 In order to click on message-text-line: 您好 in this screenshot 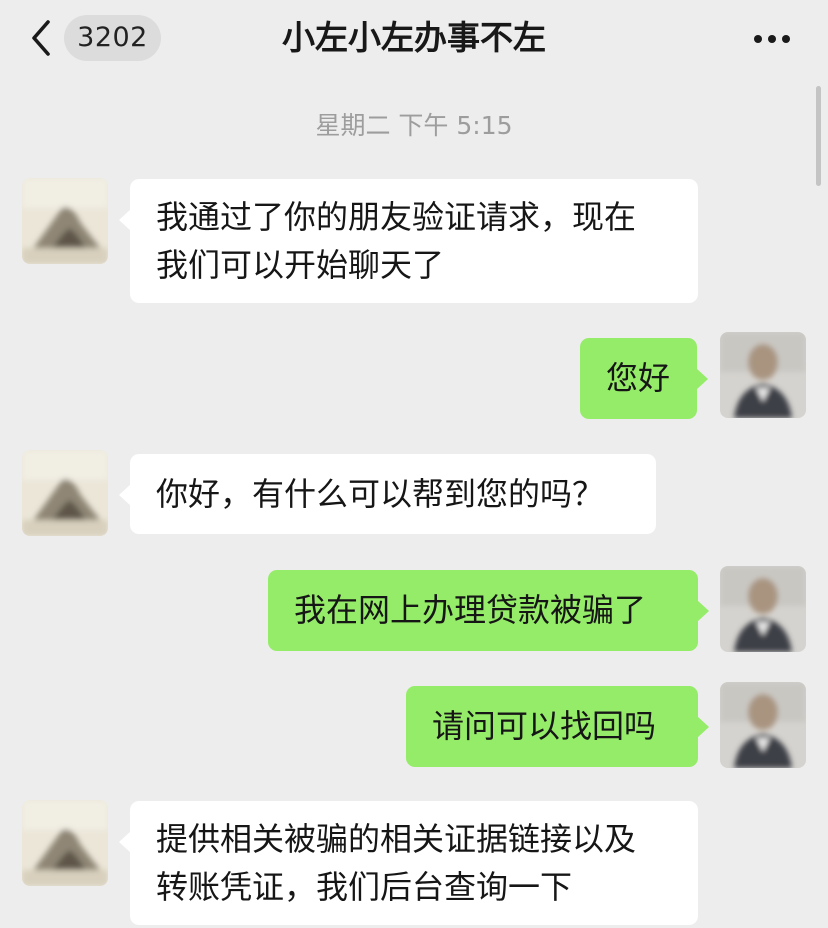, I will do `click(638, 378)`.